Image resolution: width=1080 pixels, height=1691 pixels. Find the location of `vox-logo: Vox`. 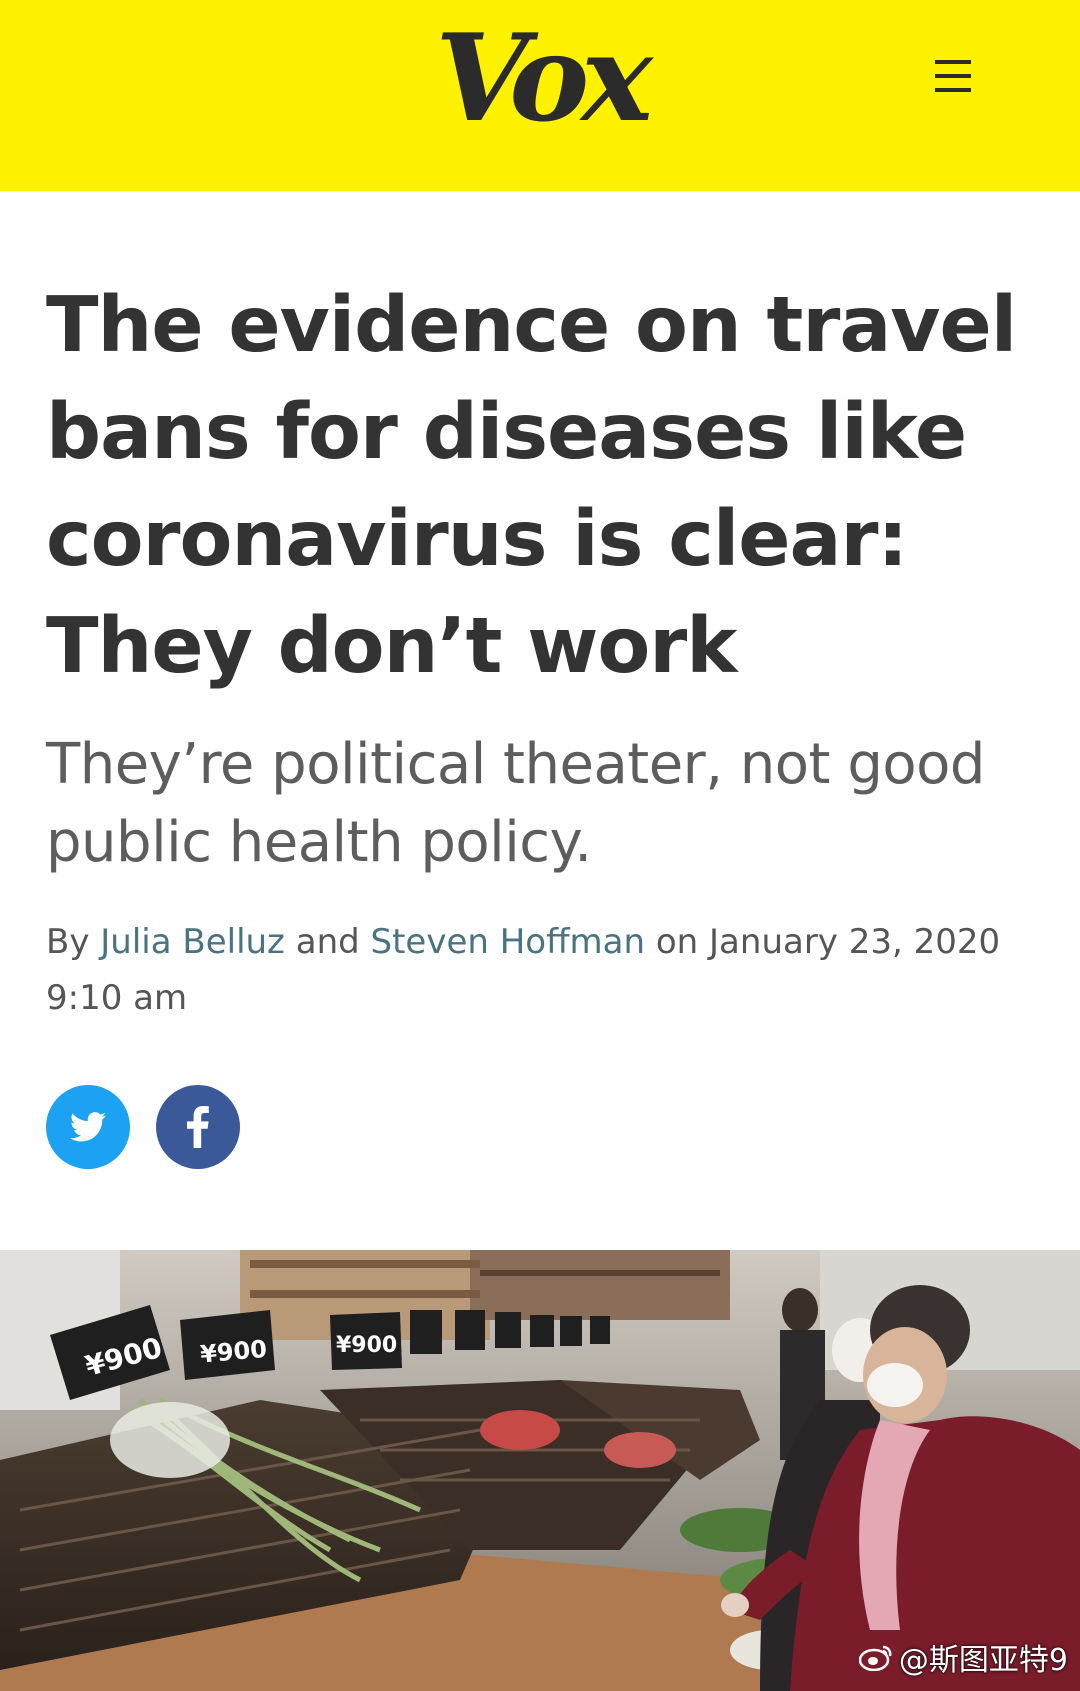

vox-logo: Vox is located at coordinates (540, 79).